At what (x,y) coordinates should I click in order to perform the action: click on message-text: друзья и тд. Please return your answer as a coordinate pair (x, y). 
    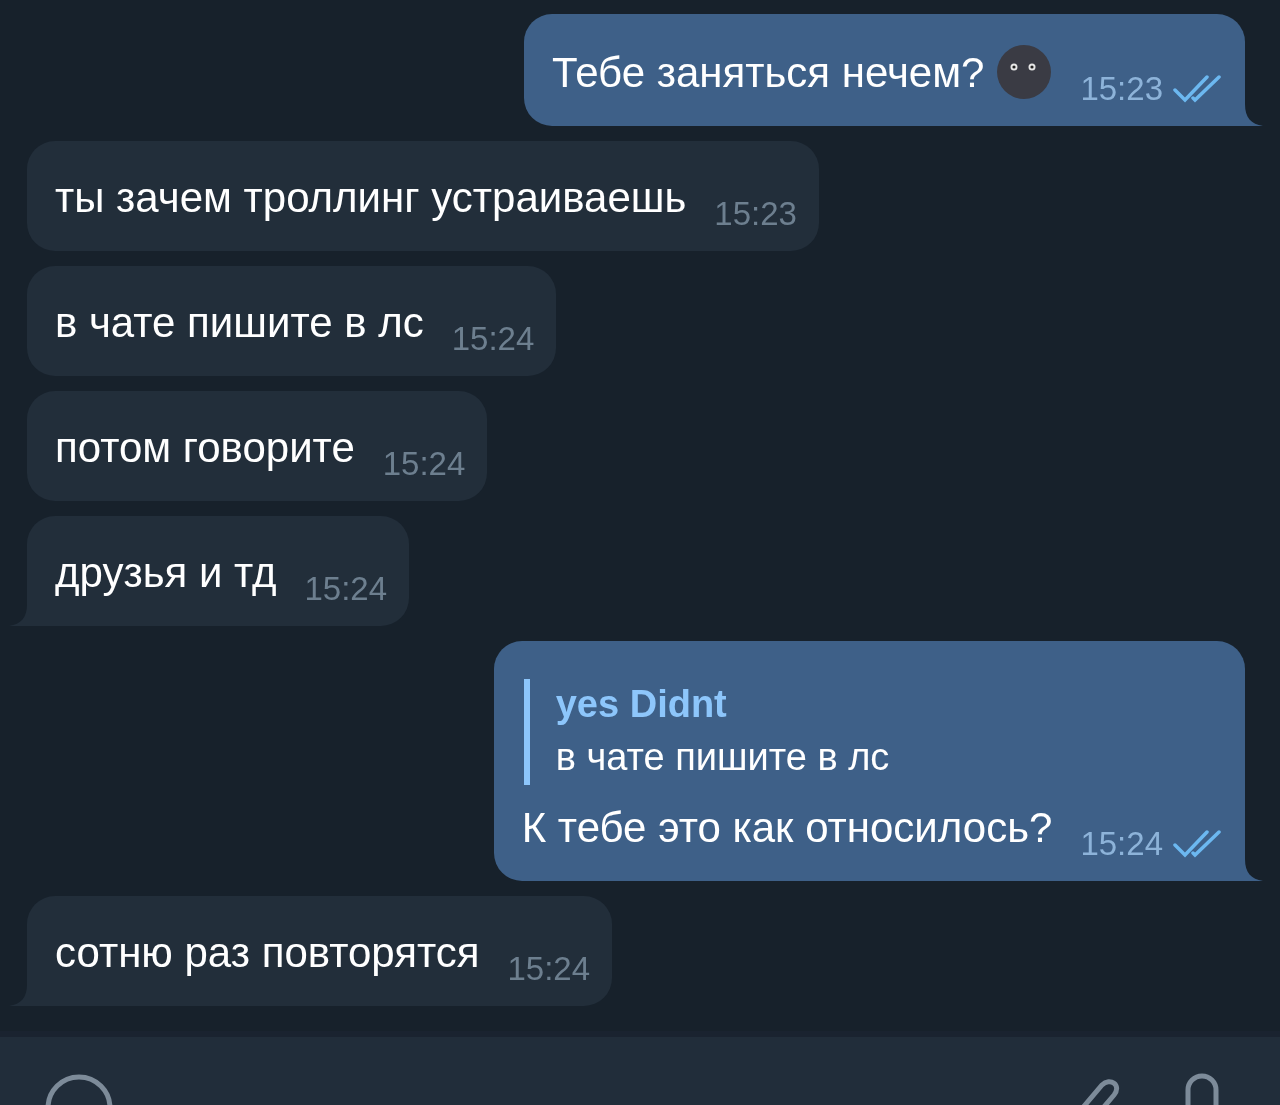
    Looking at the image, I should click on (166, 573).